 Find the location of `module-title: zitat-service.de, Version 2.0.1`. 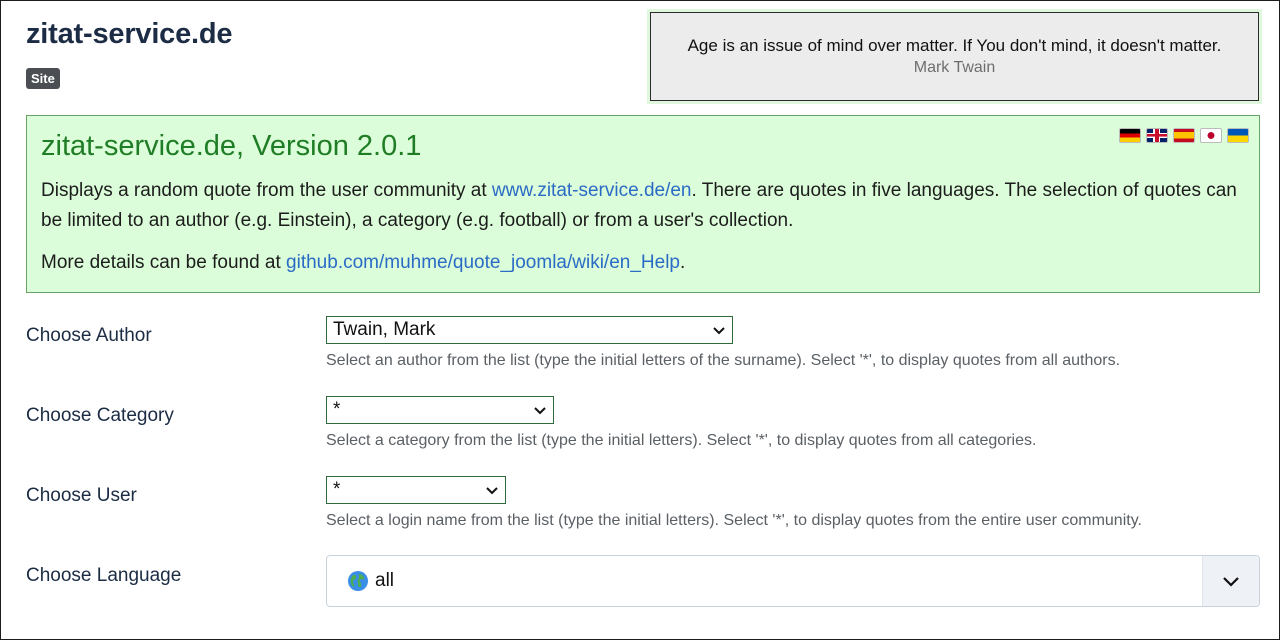

module-title: zitat-service.de, Version 2.0.1 is located at coordinates (231, 146).